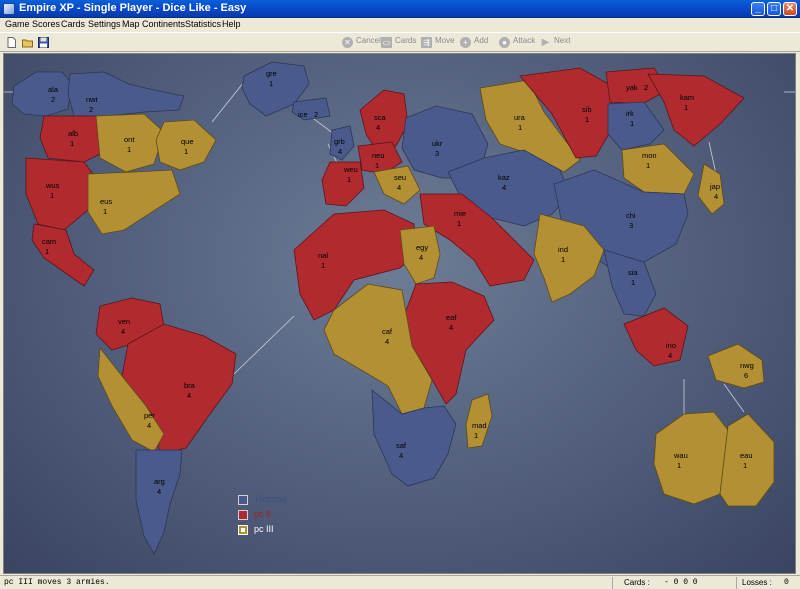 The image size is (800, 589). Describe the element at coordinates (636, 126) in the screenshot. I see `territory-irk` at that location.